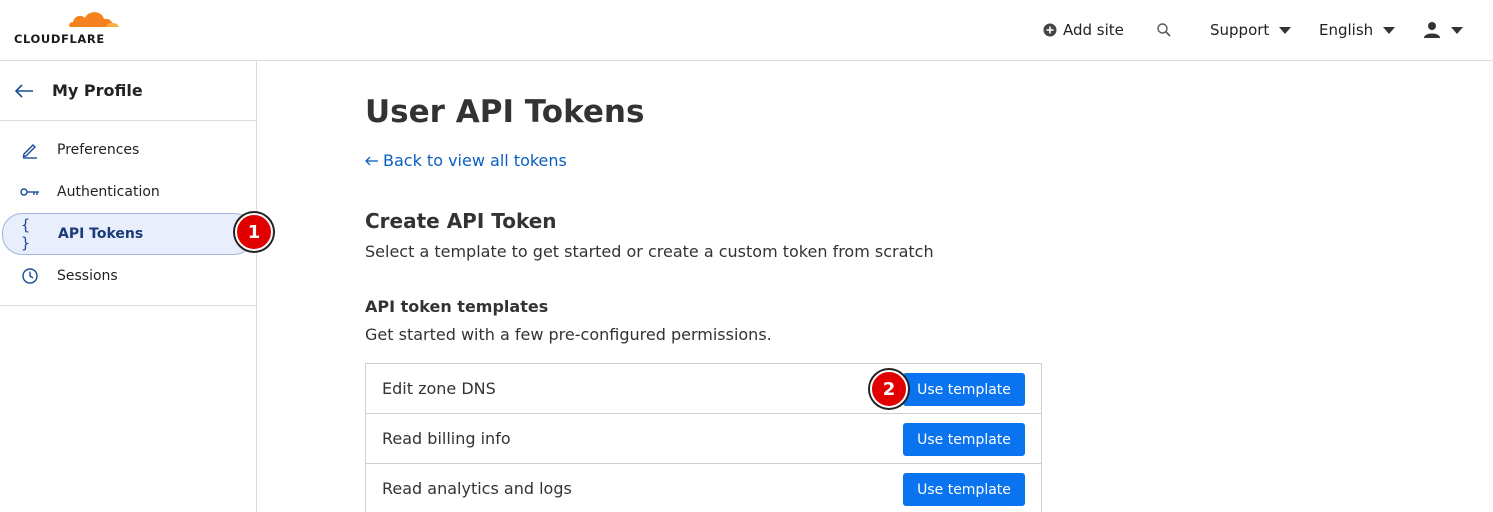 The image size is (1493, 512). I want to click on step-badge-1: 1, so click(254, 232).